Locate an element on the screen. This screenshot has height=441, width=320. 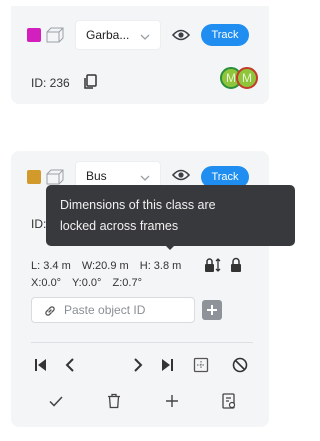
keyframe-icon is located at coordinates (201, 365).